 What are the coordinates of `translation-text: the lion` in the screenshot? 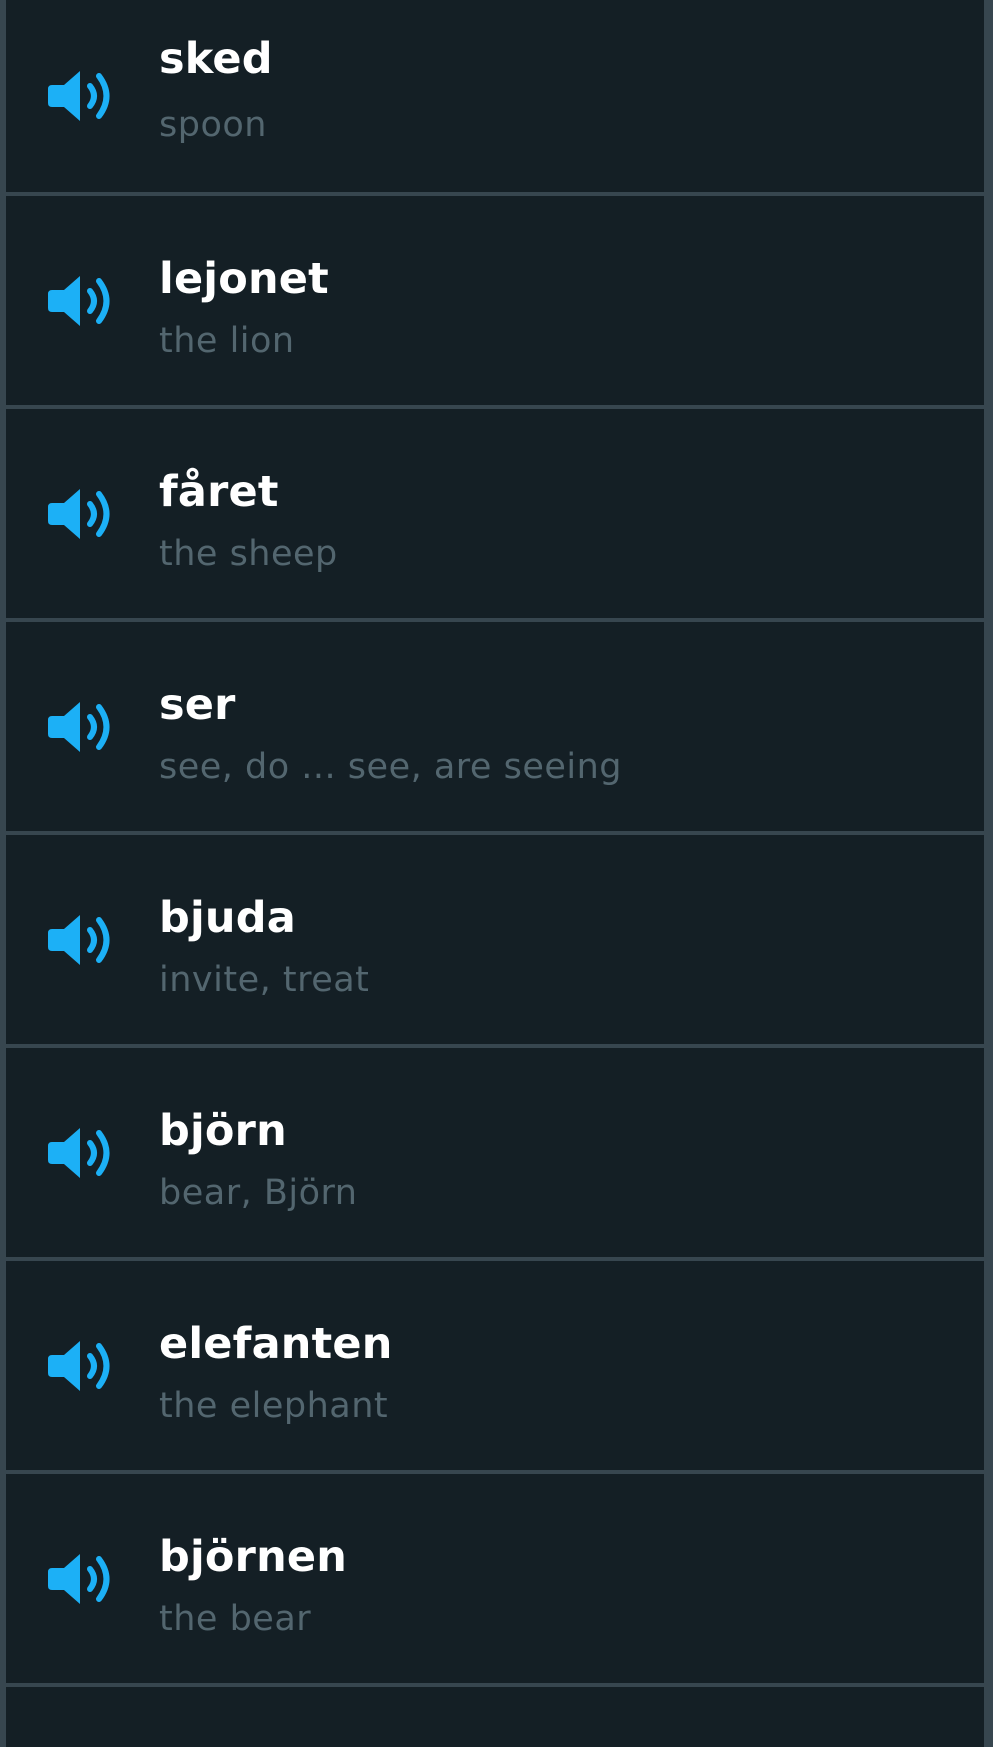 It's located at (227, 341).